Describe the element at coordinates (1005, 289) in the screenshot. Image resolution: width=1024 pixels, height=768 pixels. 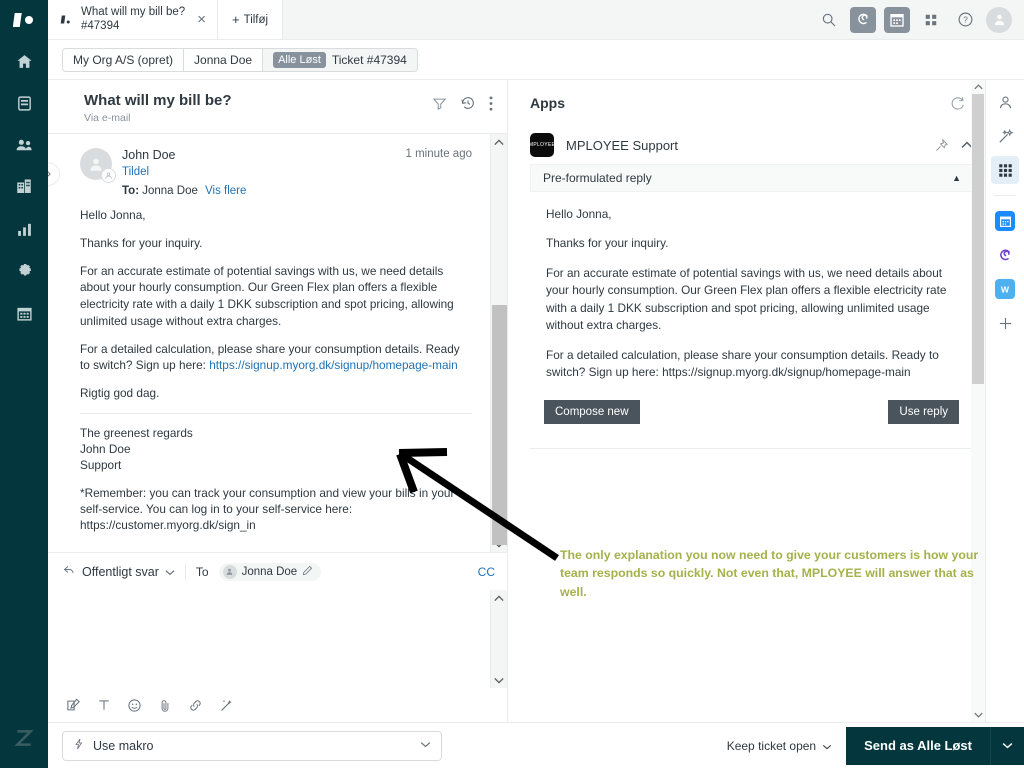
I see `word-w-icon: W` at that location.